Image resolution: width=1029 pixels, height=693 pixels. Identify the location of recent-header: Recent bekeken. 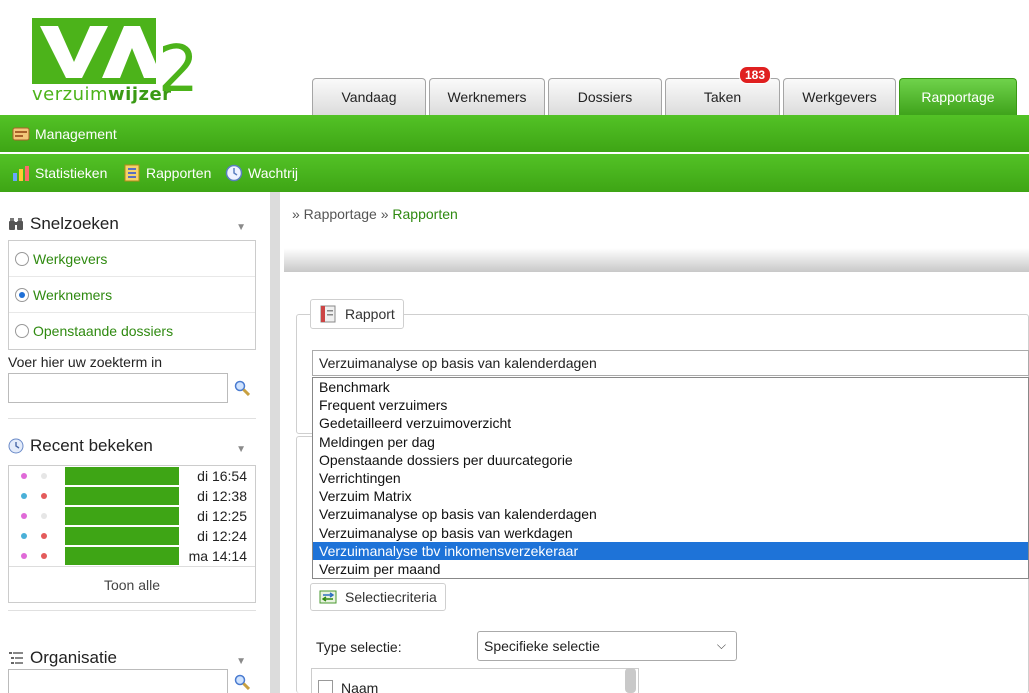
(80, 446).